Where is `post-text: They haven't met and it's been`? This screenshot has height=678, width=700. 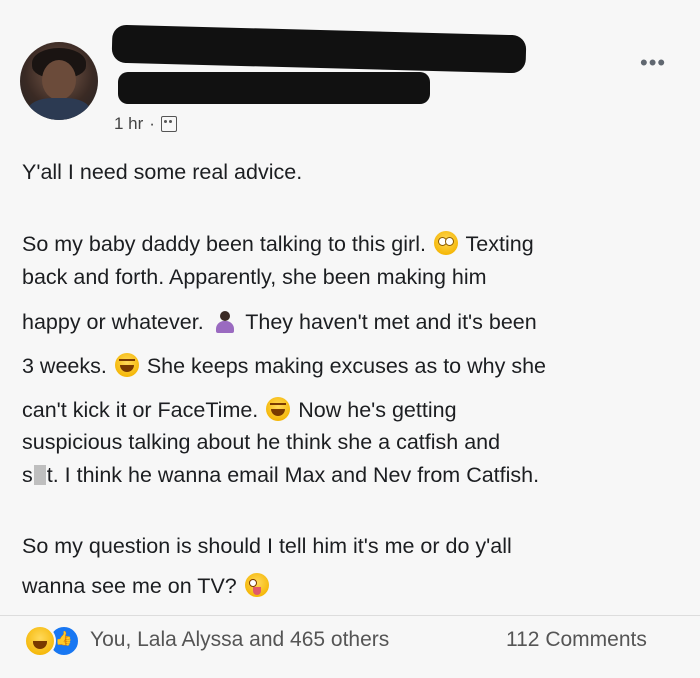 post-text: They haven't met and it's been is located at coordinates (391, 322).